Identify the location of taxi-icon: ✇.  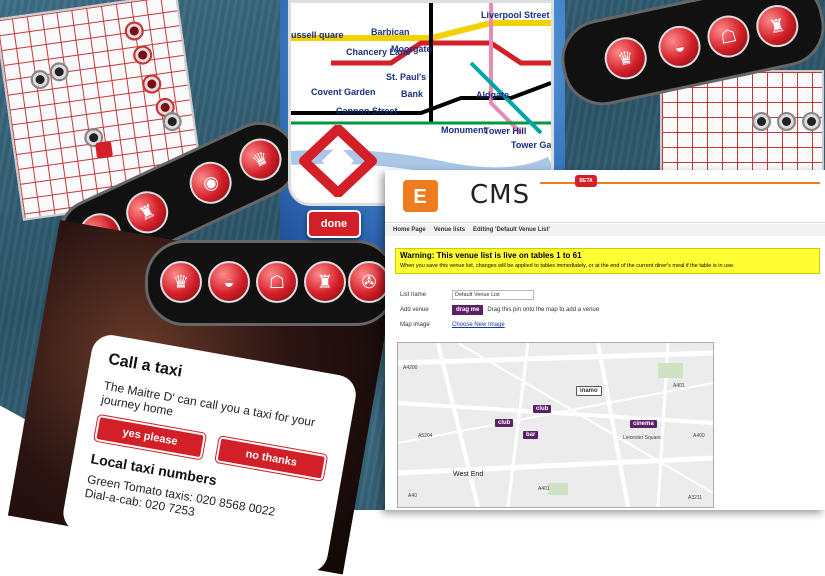
(369, 282).